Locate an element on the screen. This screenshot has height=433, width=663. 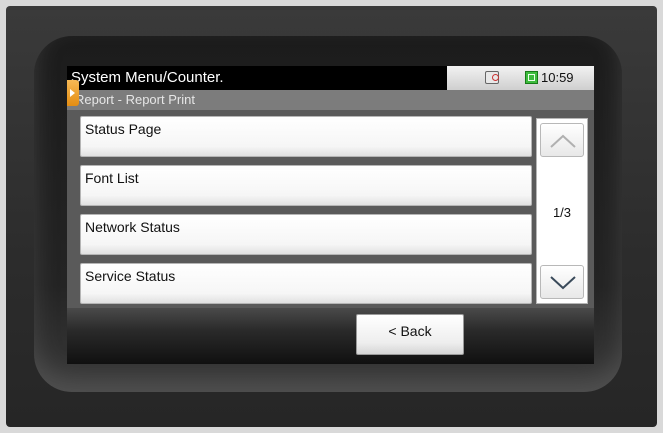
page-indicator: 1/3 is located at coordinates (562, 212).